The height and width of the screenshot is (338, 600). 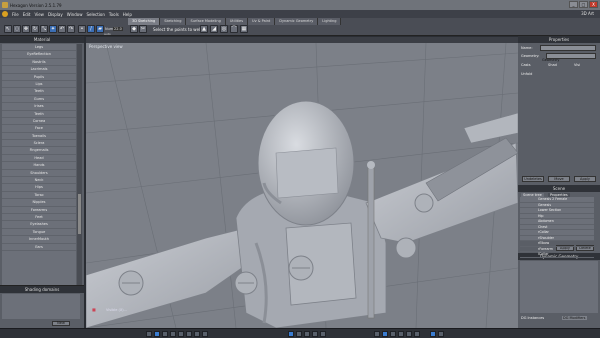 What do you see at coordinates (39, 203) in the screenshot?
I see `material-item: Nipples` at bounding box center [39, 203].